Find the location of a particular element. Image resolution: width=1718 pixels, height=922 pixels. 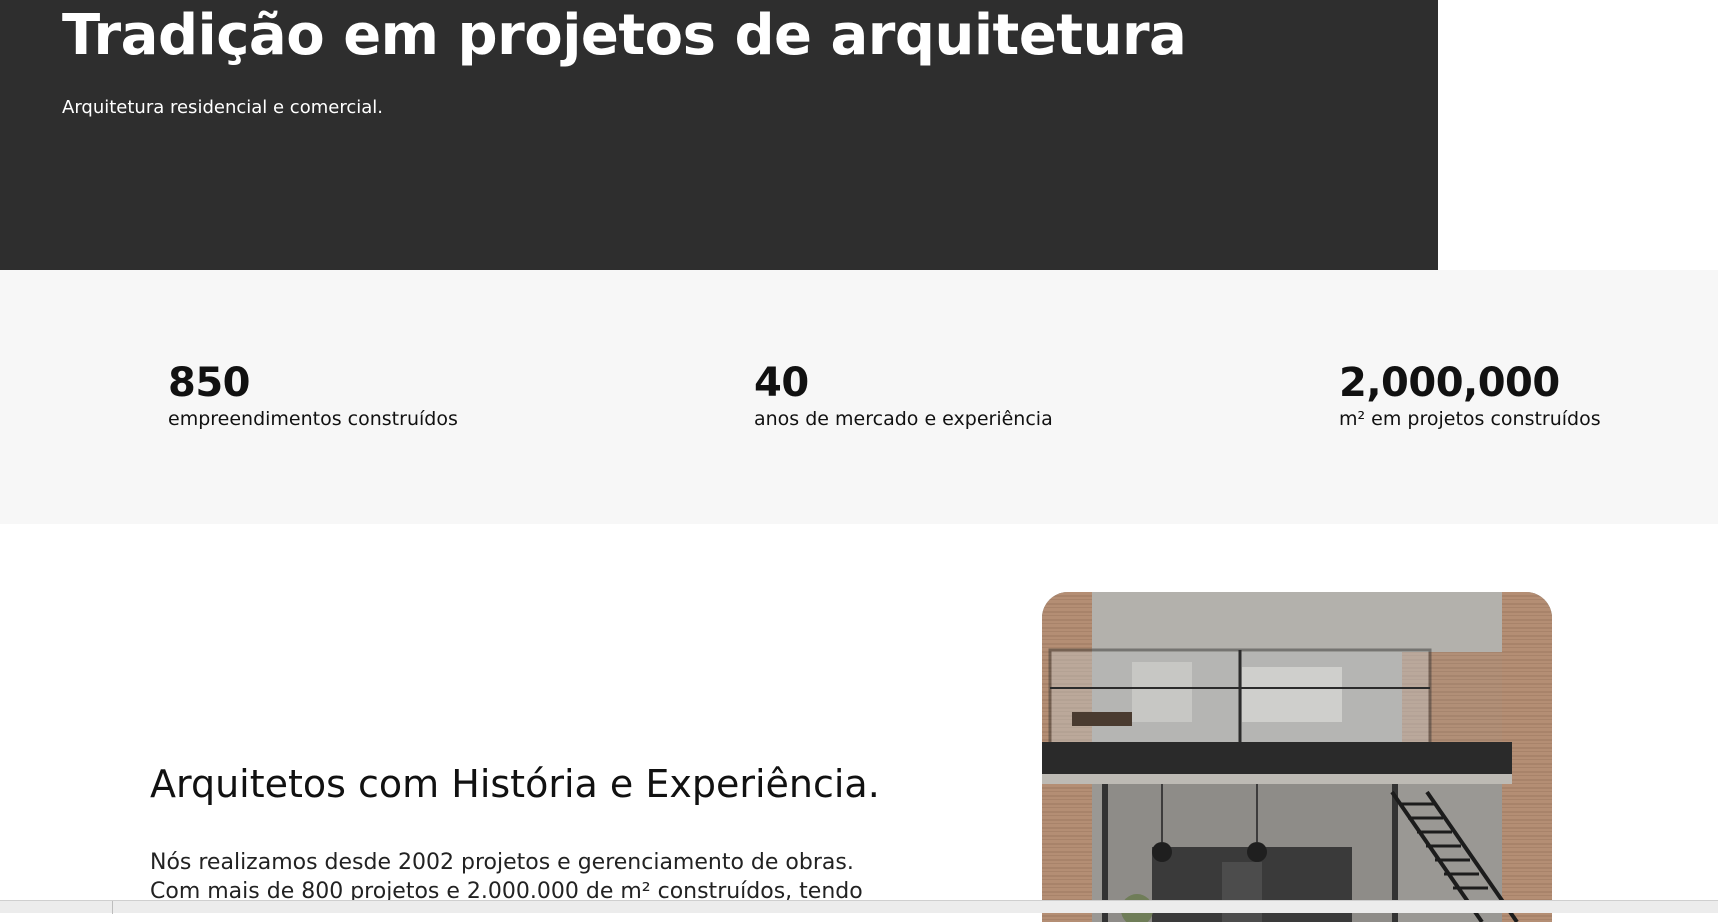

loft-interior-illustration is located at coordinates (1297, 757).